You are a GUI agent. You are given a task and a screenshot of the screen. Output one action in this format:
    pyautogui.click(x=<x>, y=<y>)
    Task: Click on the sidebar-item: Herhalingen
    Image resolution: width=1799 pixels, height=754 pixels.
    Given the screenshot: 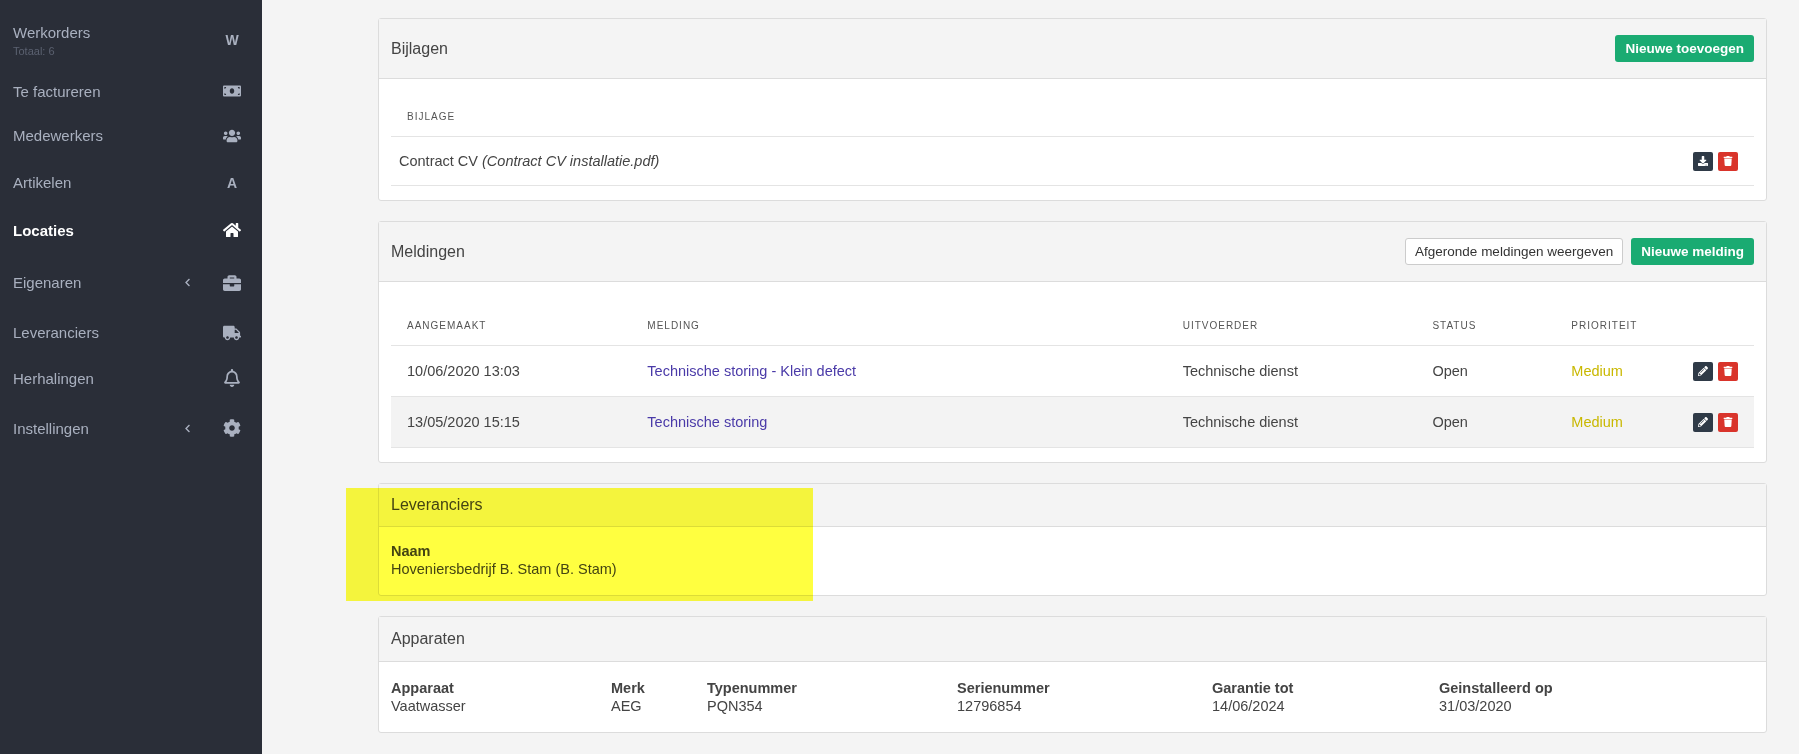 What is the action you would take?
    pyautogui.click(x=131, y=378)
    